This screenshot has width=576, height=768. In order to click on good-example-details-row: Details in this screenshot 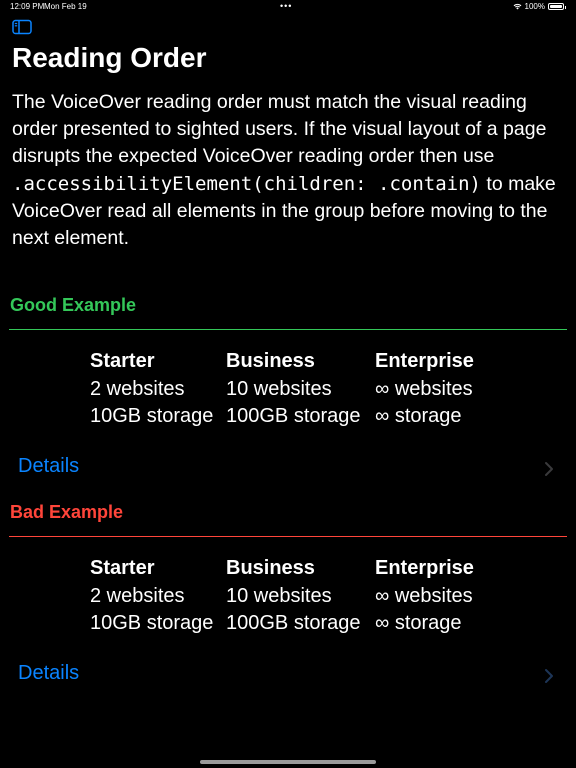, I will do `click(288, 468)`.